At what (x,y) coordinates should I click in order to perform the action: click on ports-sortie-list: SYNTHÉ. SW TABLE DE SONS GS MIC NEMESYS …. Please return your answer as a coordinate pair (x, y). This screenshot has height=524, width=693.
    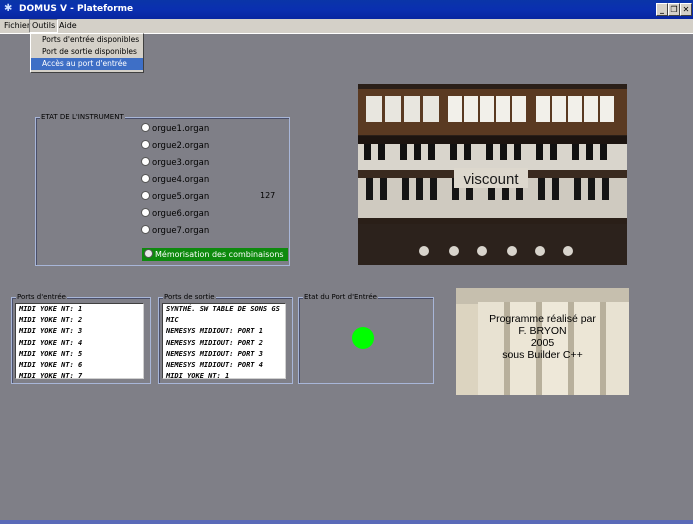
    Looking at the image, I should click on (224, 342).